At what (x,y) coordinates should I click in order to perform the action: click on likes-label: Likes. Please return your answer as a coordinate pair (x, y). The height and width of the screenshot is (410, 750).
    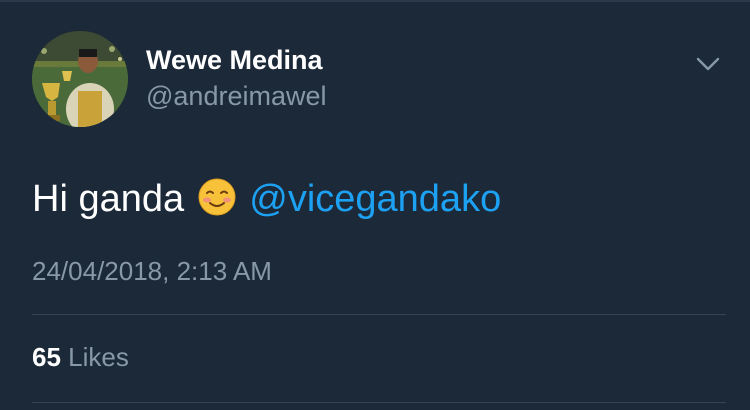
    Looking at the image, I should click on (98, 357).